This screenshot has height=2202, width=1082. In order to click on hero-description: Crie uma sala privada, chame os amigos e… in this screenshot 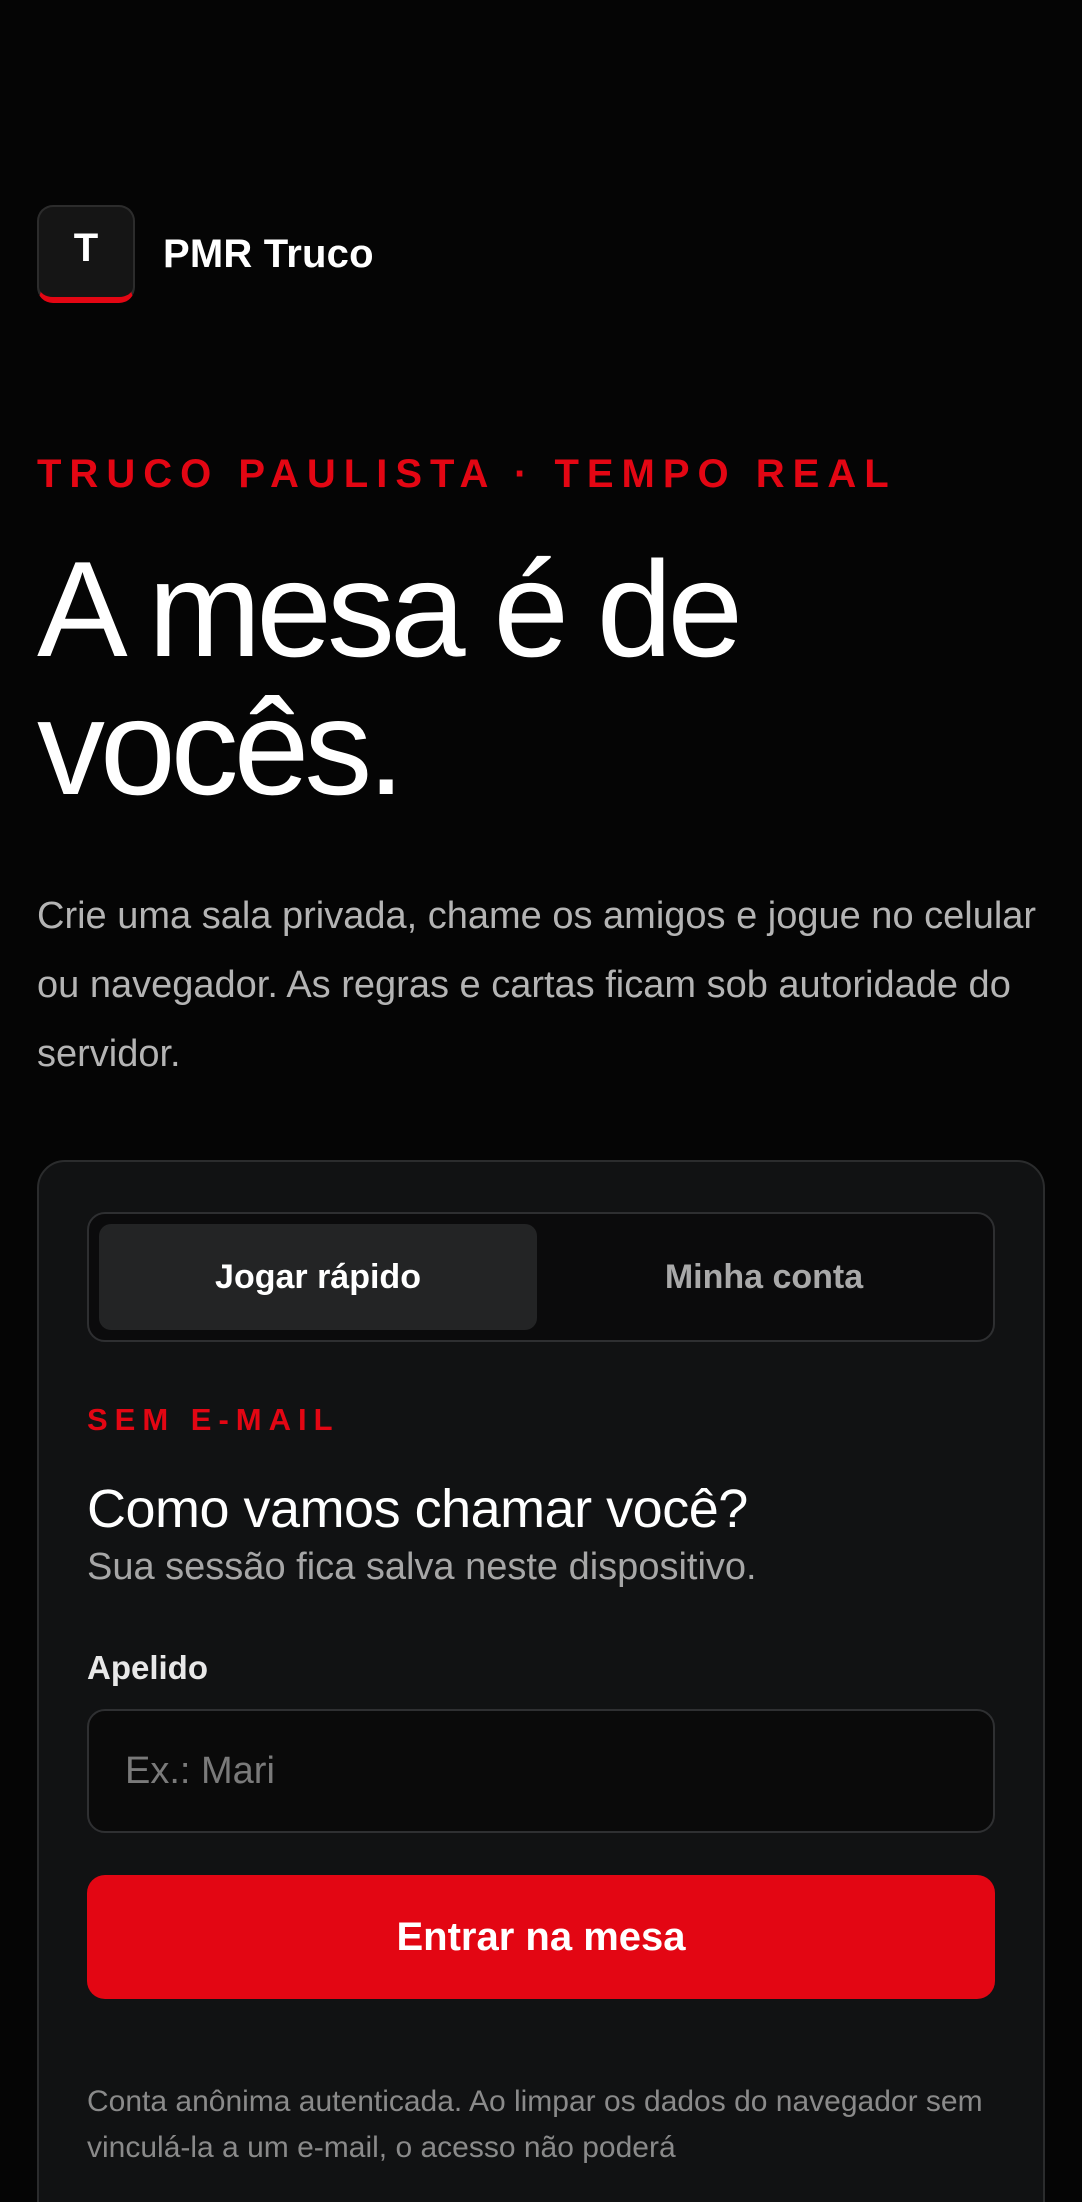, I will do `click(537, 985)`.